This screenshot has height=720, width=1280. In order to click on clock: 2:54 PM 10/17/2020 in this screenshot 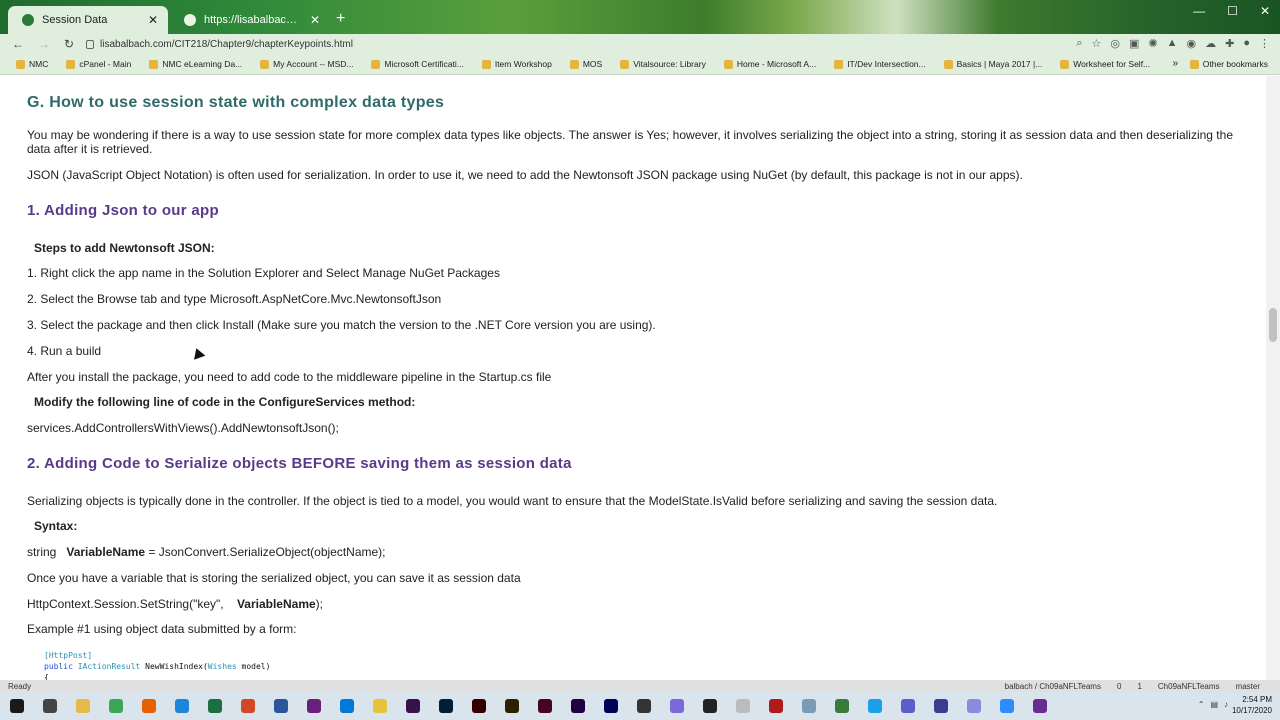, I will do `click(1252, 705)`.